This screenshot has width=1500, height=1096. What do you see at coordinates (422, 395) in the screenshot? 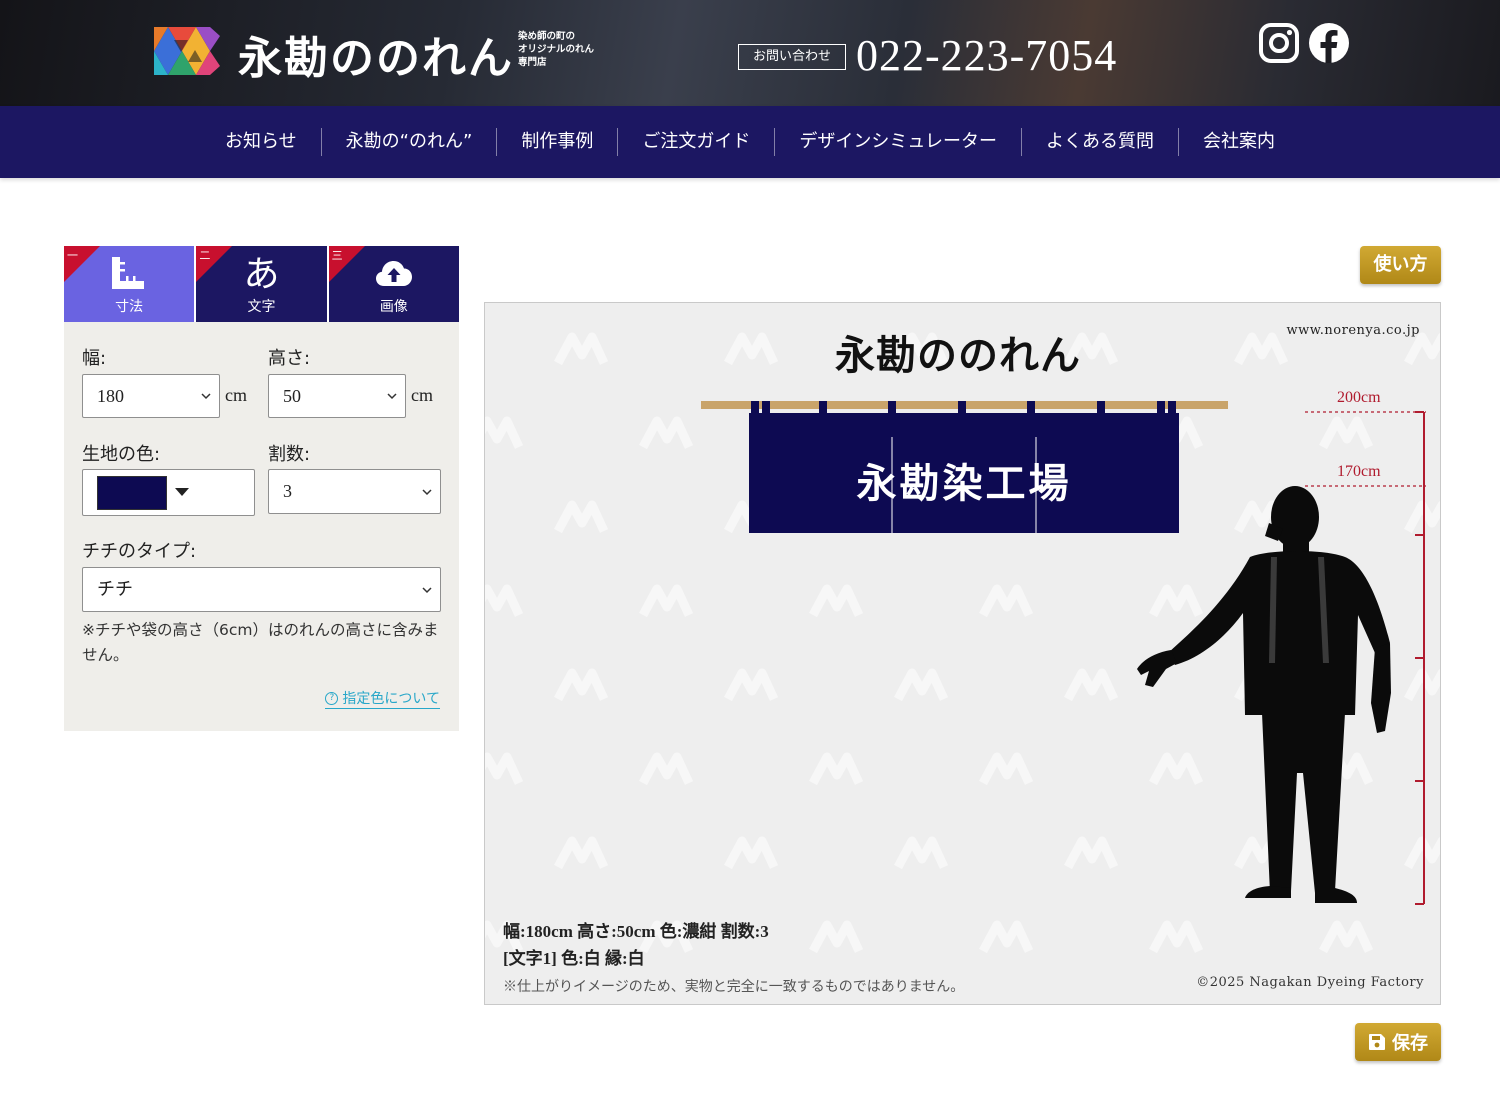
I see `height-unit: cm` at bounding box center [422, 395].